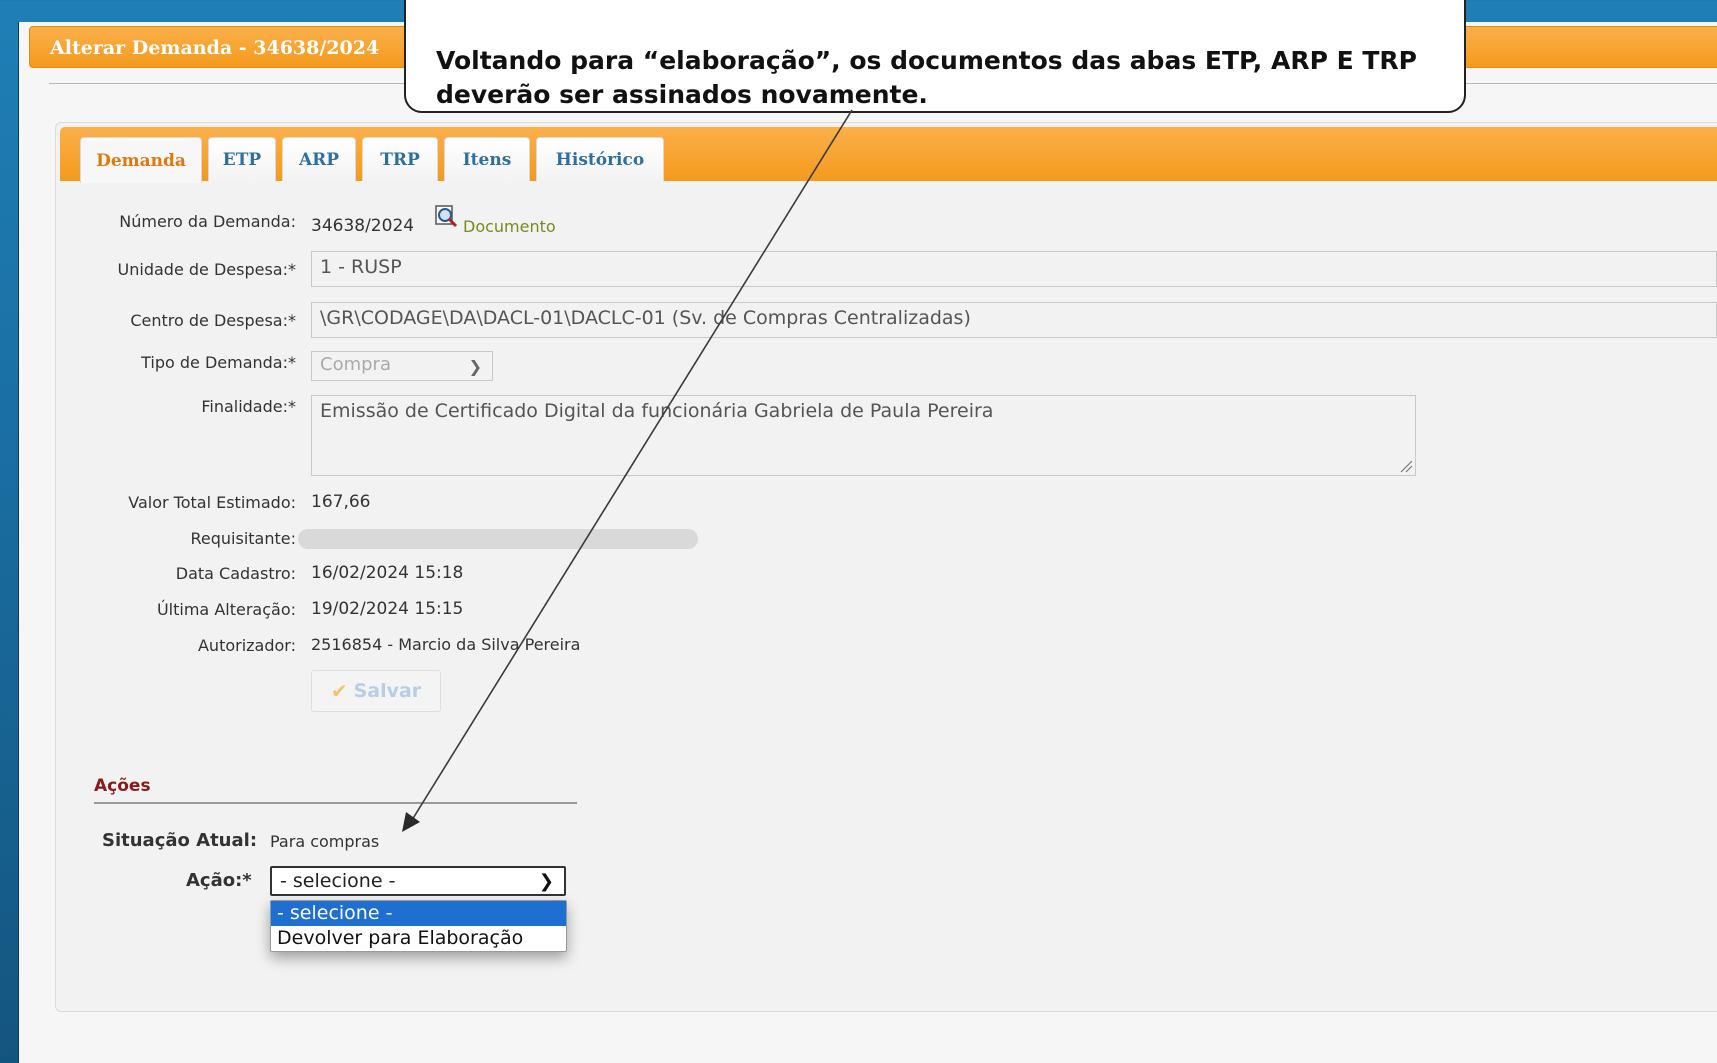 The image size is (1717, 1063). Describe the element at coordinates (141, 160) in the screenshot. I see `tab-demanda: Demanda` at that location.